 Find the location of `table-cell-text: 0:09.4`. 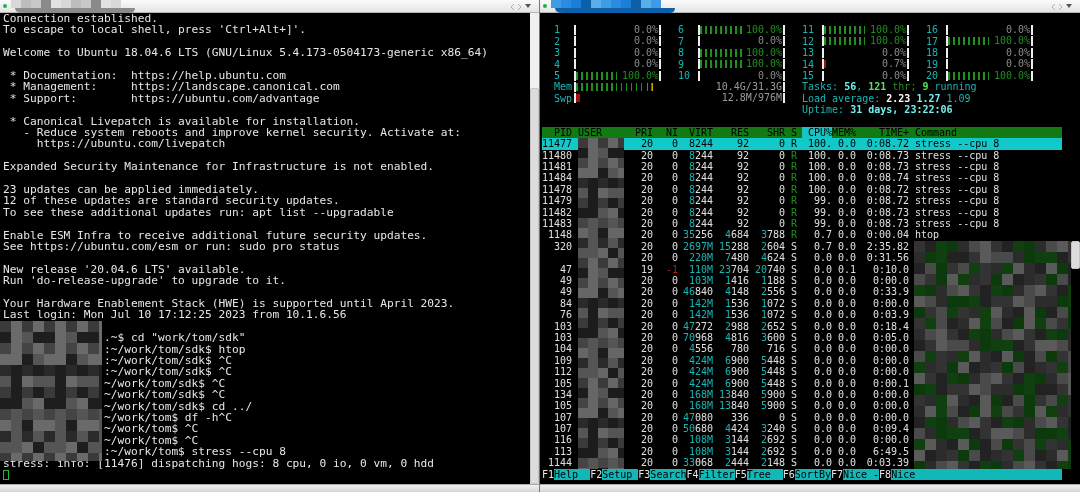

table-cell-text: 0:09.4 is located at coordinates (890, 429).